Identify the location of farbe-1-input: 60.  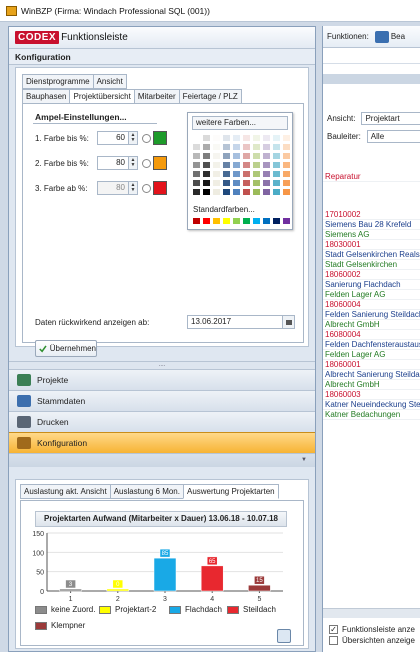
(113, 138).